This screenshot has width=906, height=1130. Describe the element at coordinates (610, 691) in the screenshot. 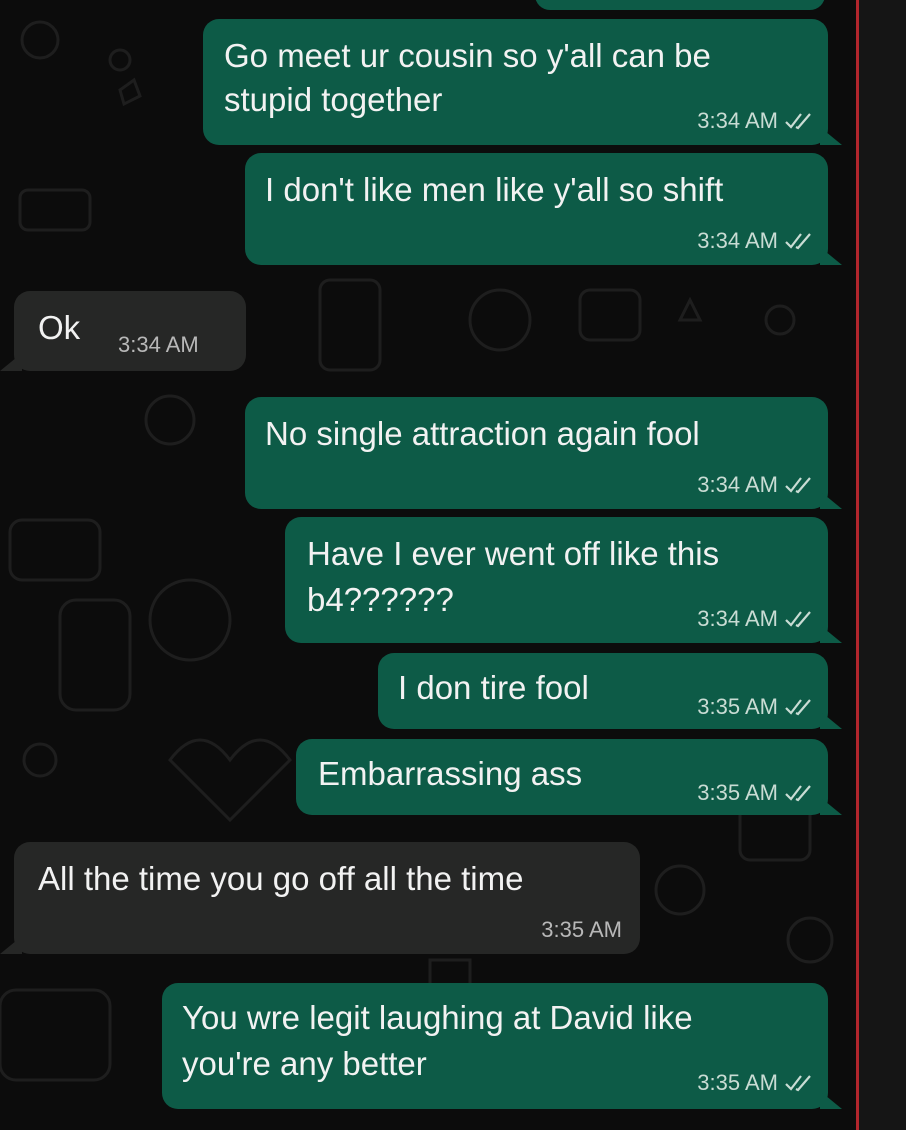

I see `message-bubble-outgoing: I don tire fool 3:35 AM` at that location.